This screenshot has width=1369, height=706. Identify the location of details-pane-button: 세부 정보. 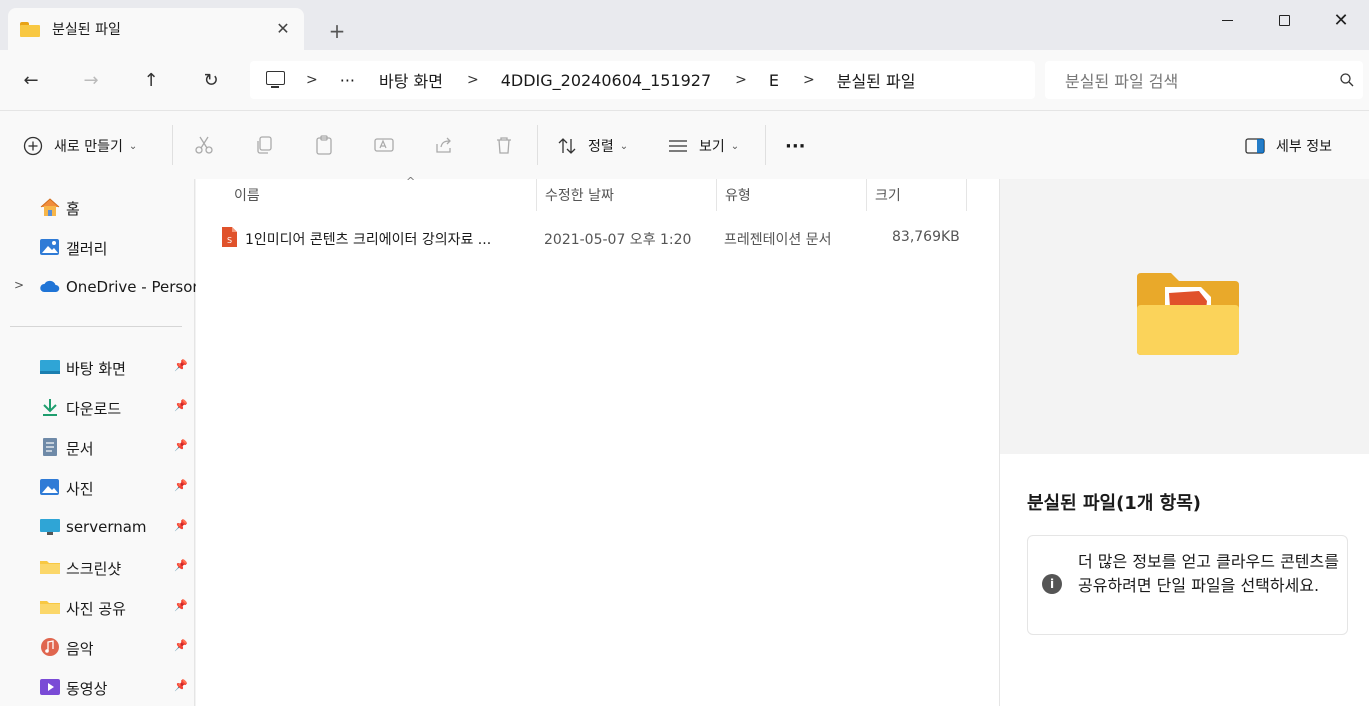
(1288, 146).